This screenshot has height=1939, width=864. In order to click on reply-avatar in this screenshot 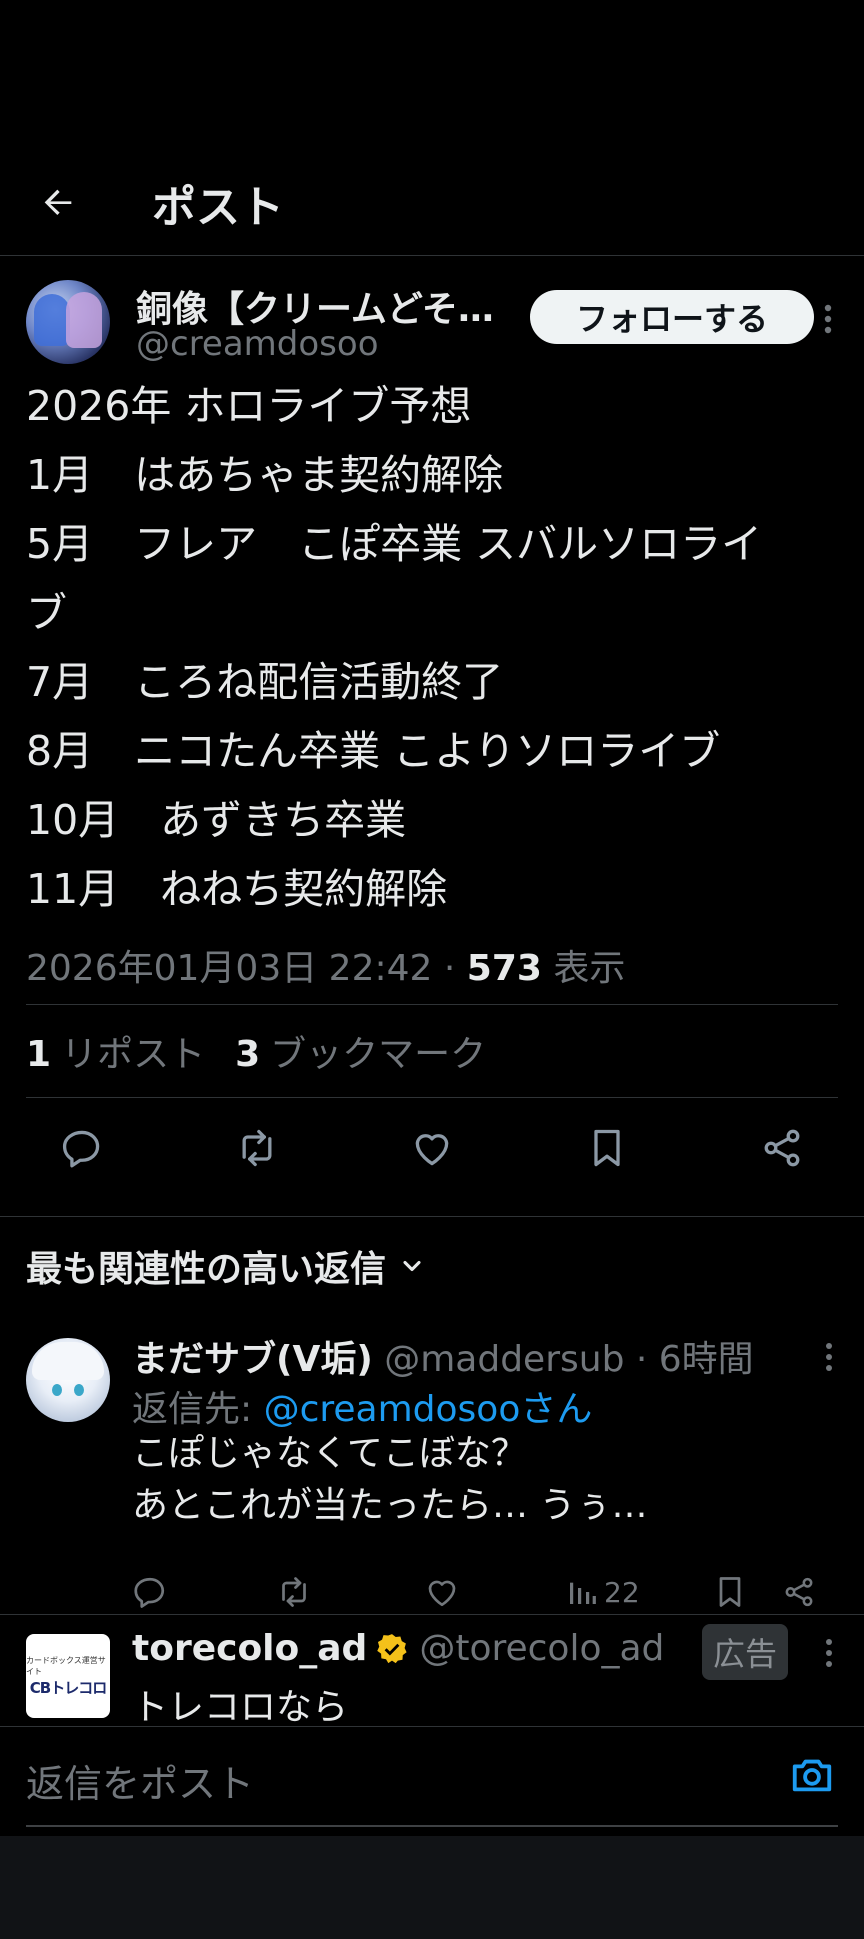, I will do `click(68, 1380)`.